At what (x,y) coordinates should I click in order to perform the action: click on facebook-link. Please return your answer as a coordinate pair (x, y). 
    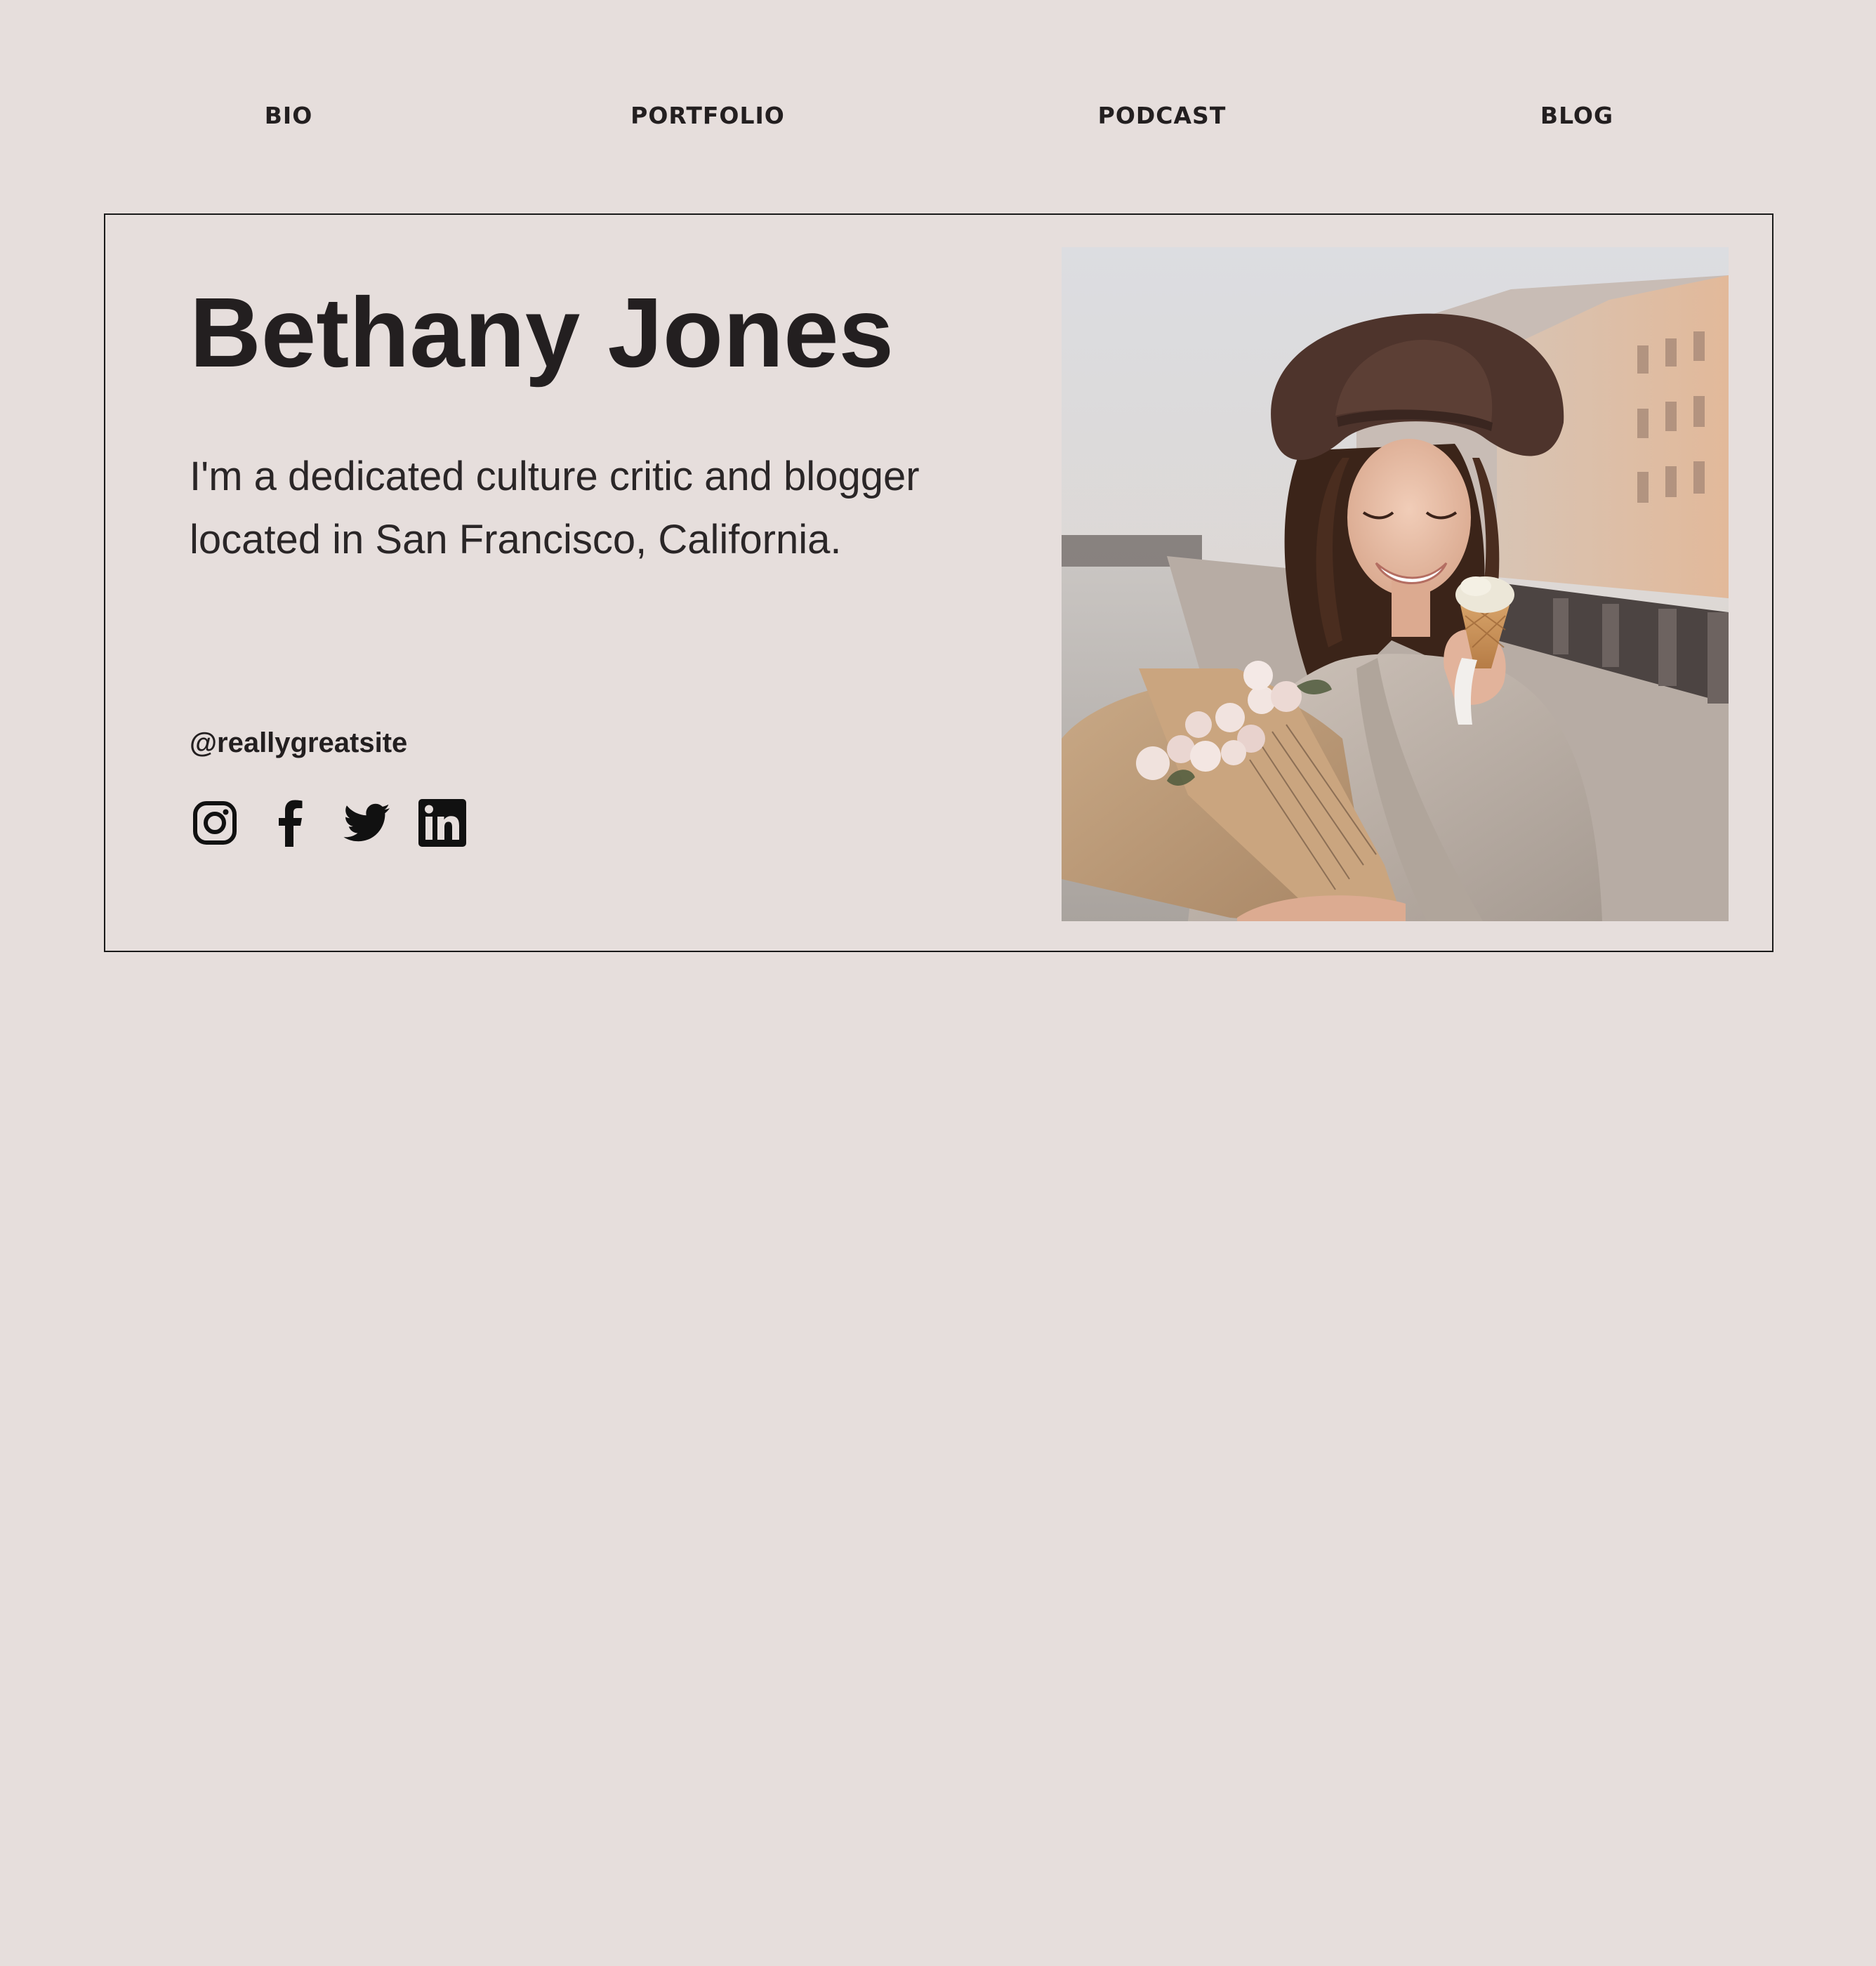
    Looking at the image, I should click on (290, 823).